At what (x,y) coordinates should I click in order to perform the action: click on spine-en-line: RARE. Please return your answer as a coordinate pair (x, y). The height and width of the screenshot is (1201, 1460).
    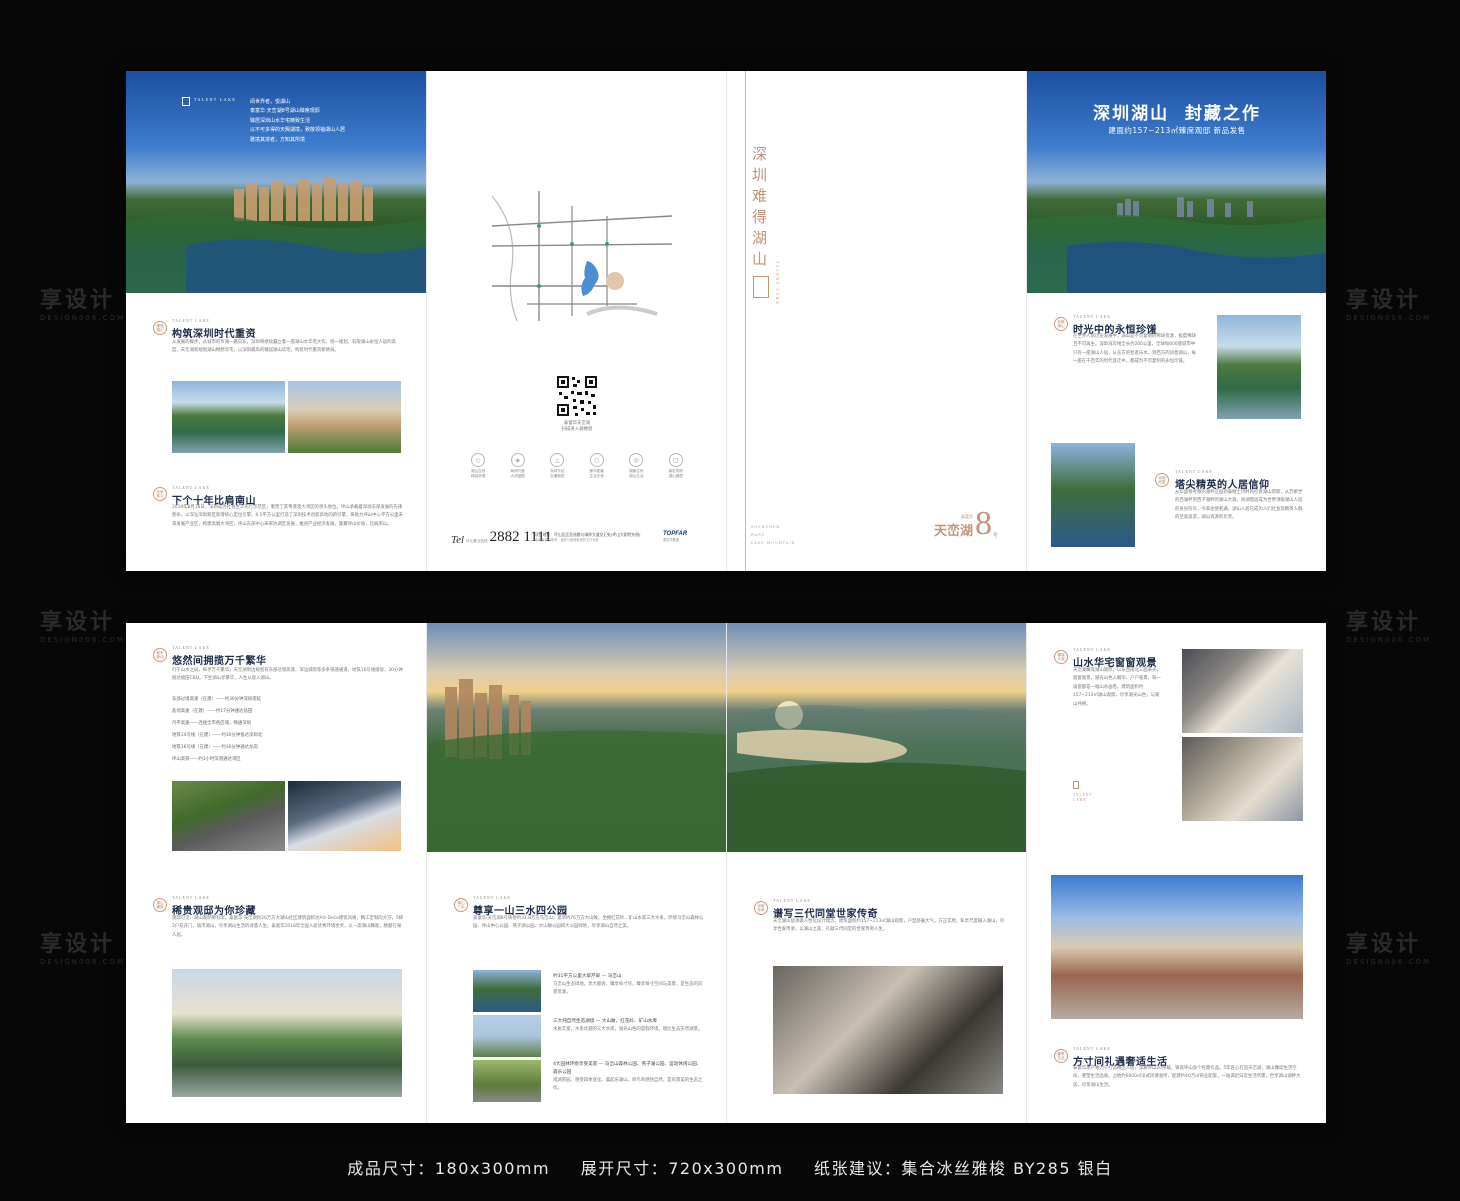
    Looking at the image, I should click on (758, 534).